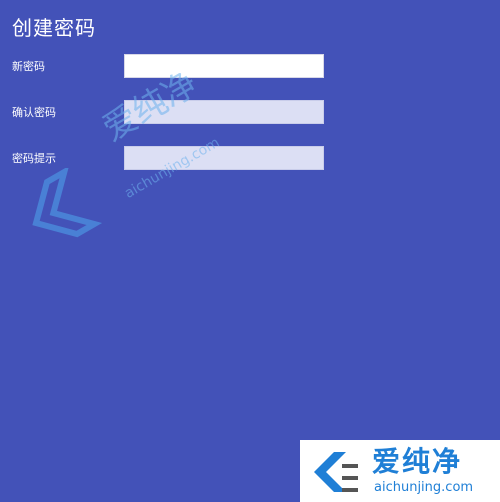  Describe the element at coordinates (424, 487) in the screenshot. I see `brand-en-text: aichunjing.com` at that location.